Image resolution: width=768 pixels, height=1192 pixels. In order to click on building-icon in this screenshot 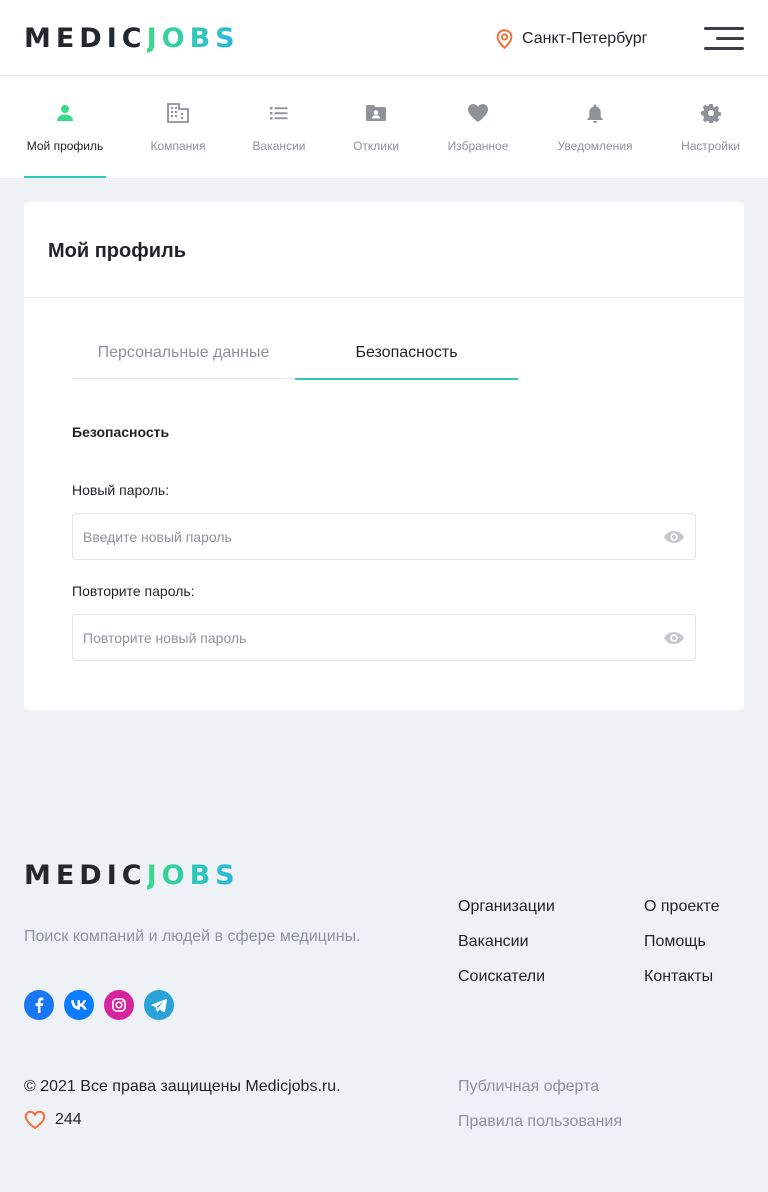, I will do `click(178, 113)`.